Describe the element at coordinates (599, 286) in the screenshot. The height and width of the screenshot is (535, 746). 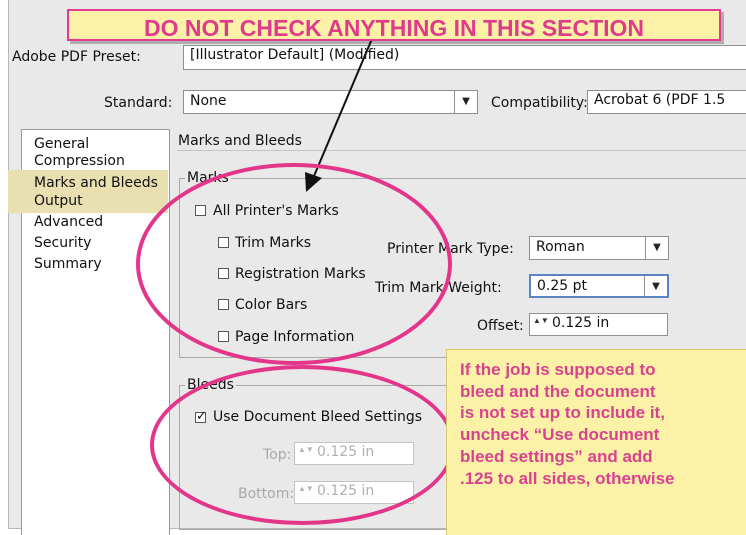
I see `trim-mark-weight-select: 0.25 pt ▼` at that location.